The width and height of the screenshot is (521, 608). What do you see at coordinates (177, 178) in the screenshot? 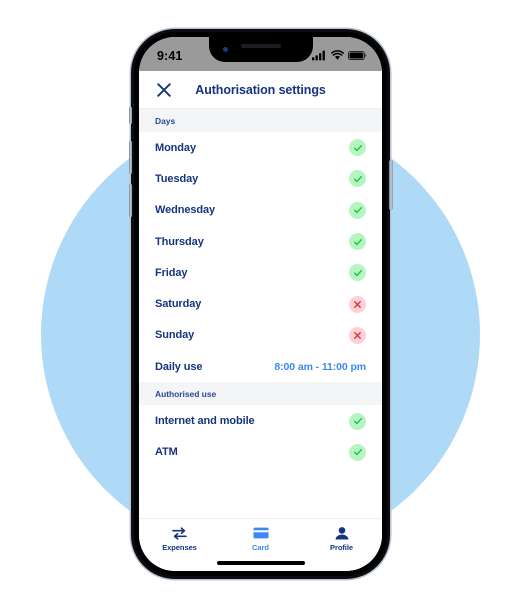
I see `row-label: Tuesday` at bounding box center [177, 178].